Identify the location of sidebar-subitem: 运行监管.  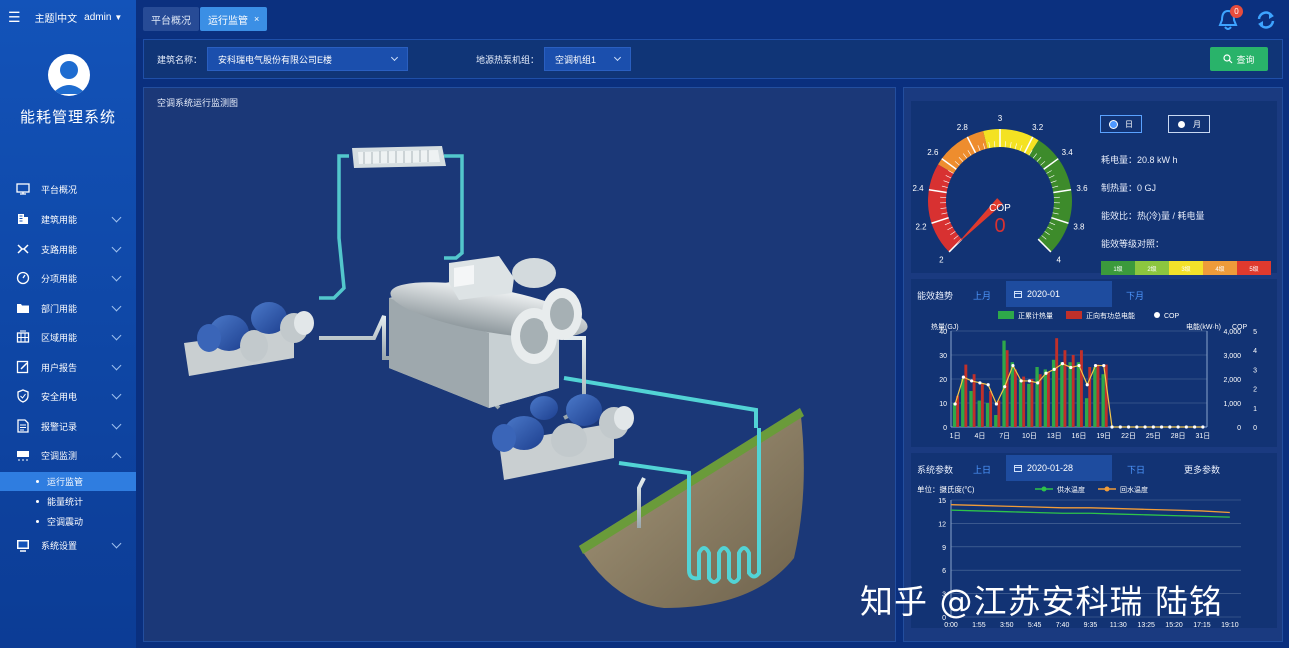
(68, 481).